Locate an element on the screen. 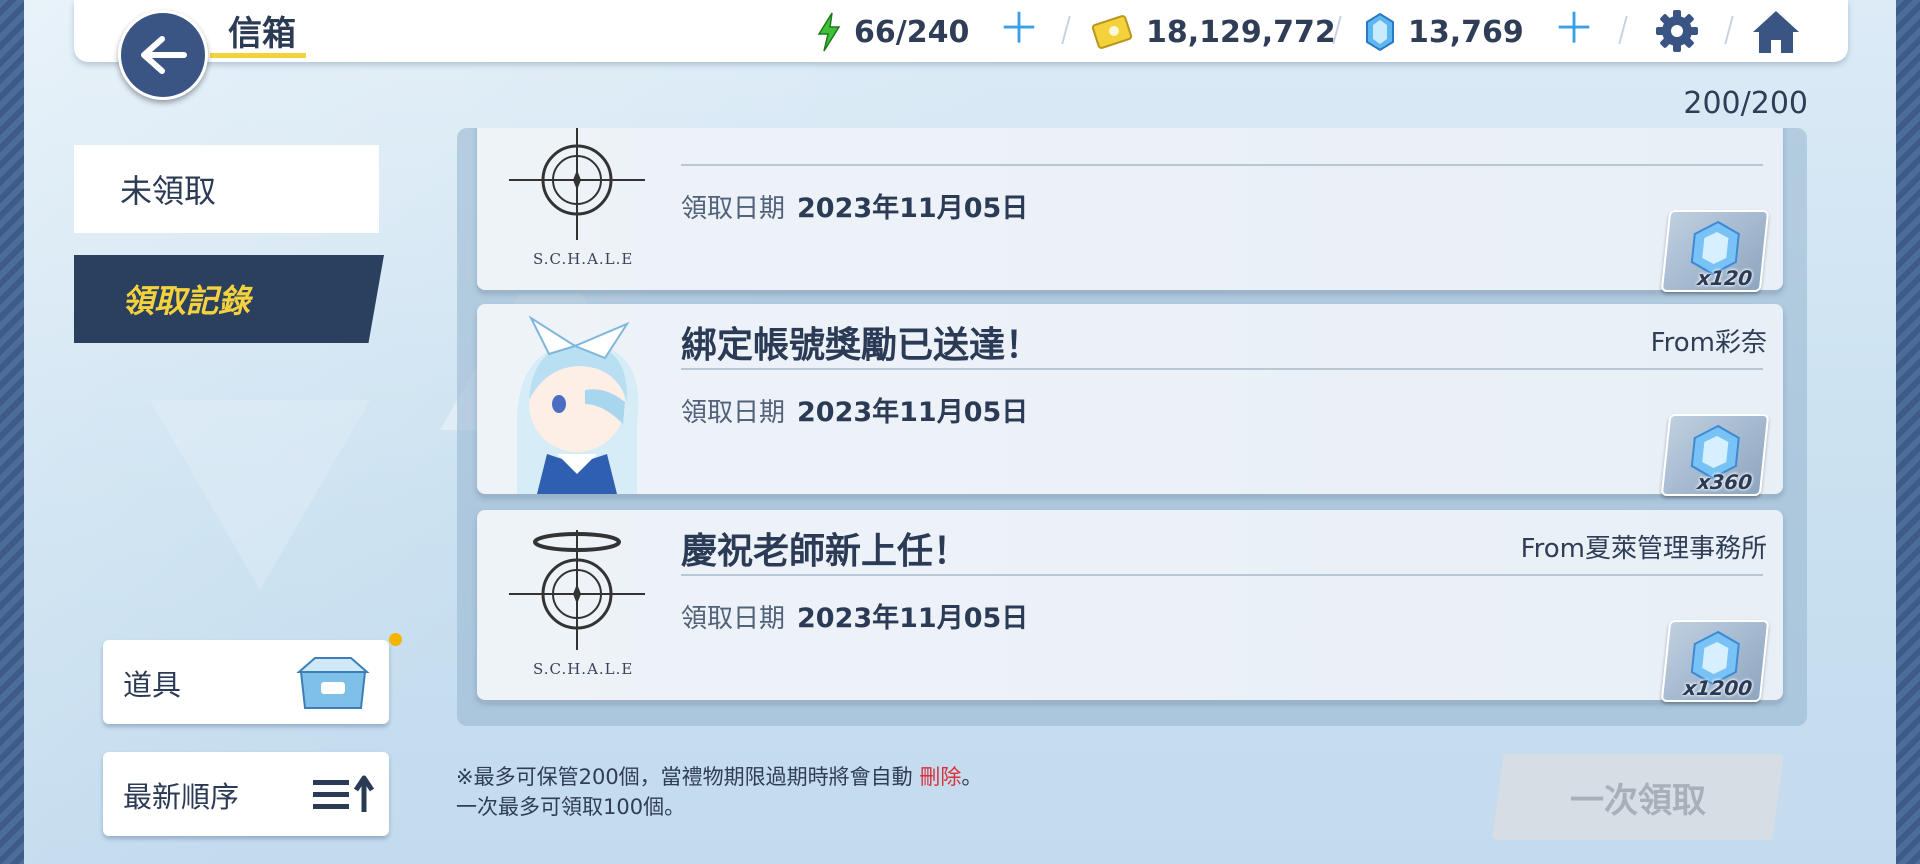 The height and width of the screenshot is (864, 1920). left-border is located at coordinates (12, 432).